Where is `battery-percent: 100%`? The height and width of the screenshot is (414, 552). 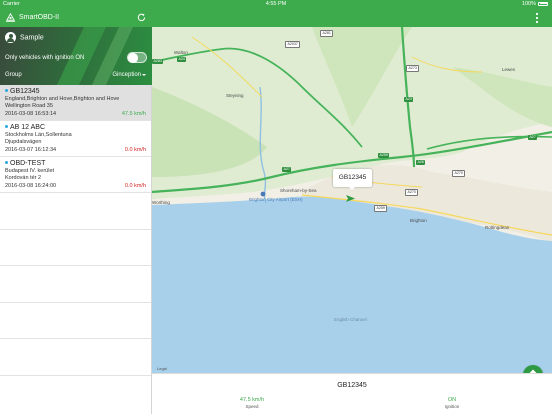
battery-percent: 100% is located at coordinates (528, 4).